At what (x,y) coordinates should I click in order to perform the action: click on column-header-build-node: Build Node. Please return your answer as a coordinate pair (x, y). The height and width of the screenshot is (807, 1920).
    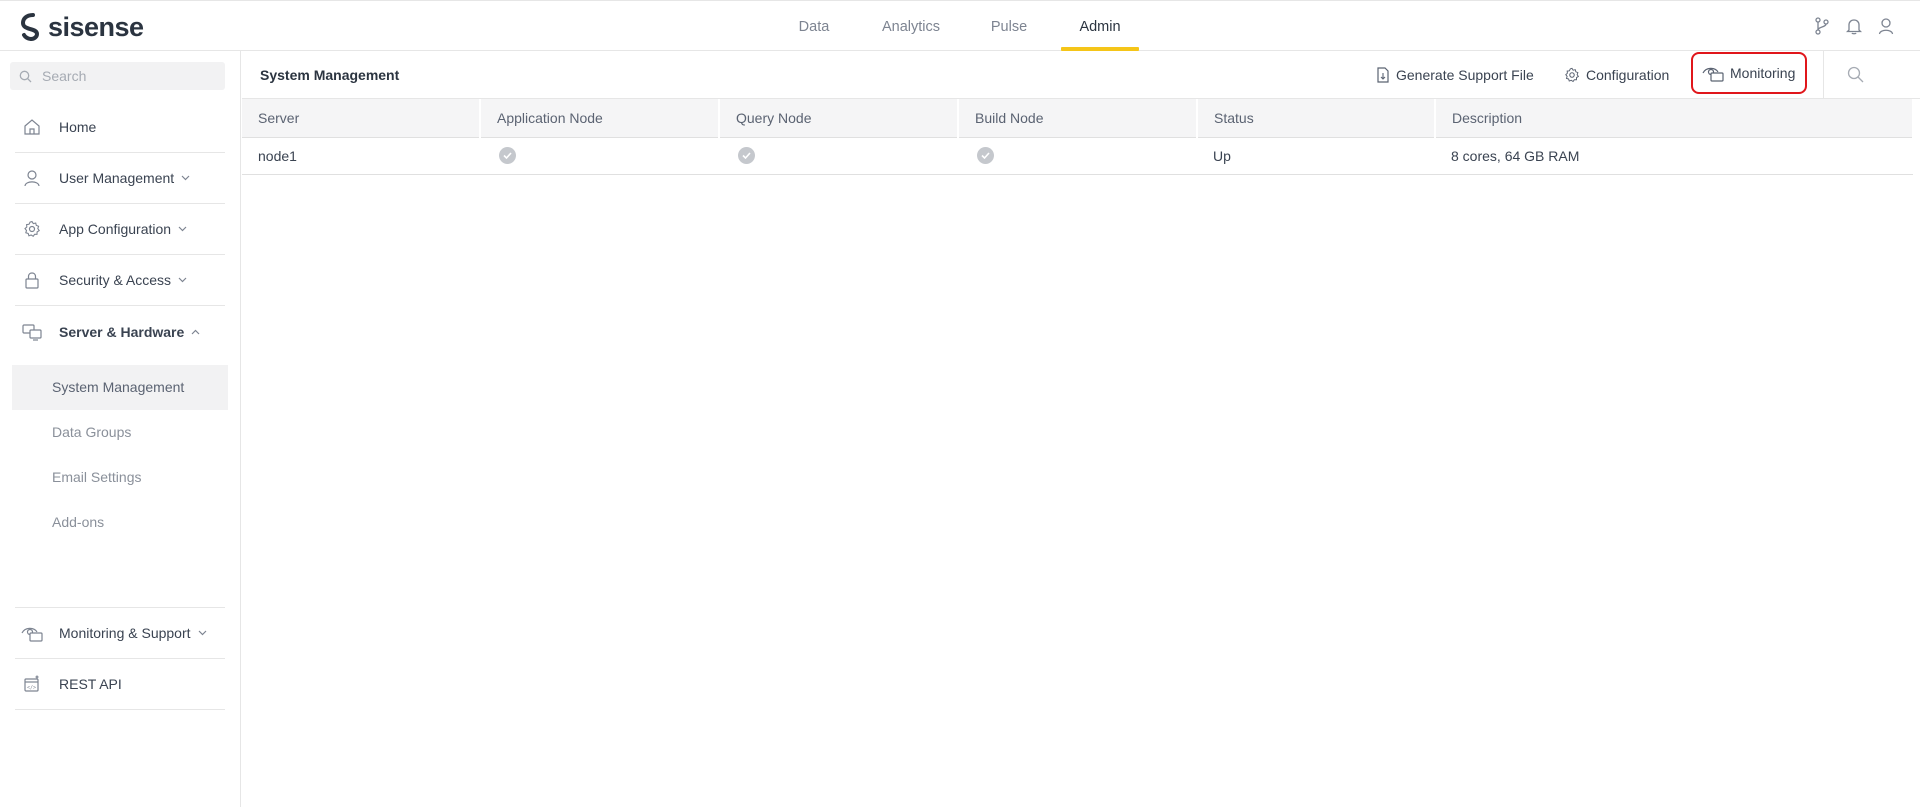
    Looking at the image, I should click on (1078, 118).